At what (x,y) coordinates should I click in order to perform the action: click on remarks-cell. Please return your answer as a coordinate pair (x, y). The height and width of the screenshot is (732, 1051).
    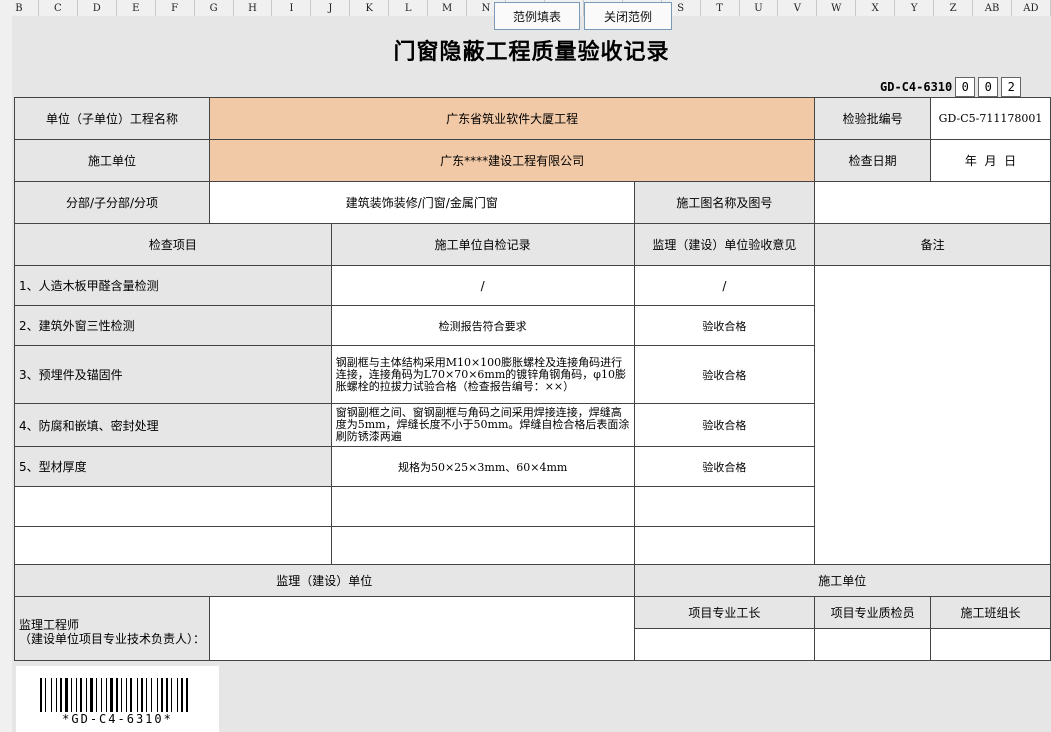
    Looking at the image, I should click on (932, 415).